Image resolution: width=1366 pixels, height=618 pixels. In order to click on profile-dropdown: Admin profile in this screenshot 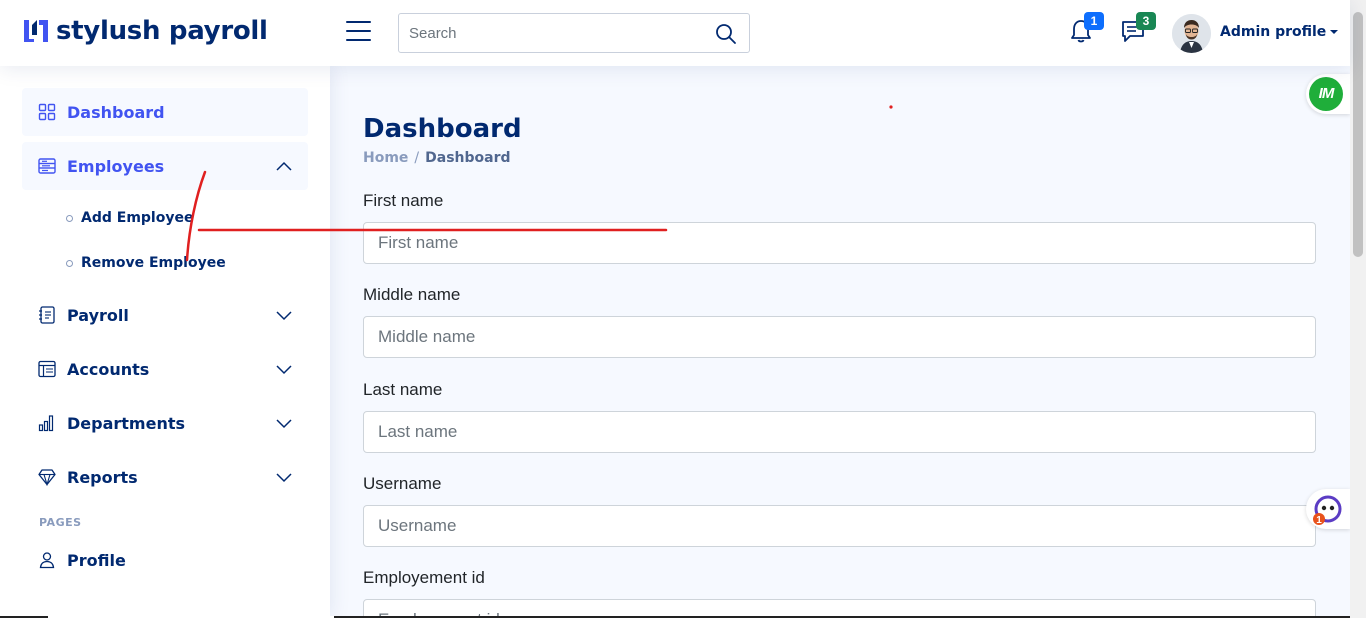, I will do `click(1279, 32)`.